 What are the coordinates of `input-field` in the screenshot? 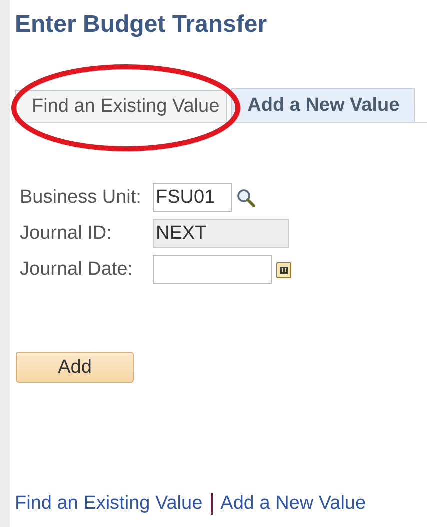 It's located at (212, 269).